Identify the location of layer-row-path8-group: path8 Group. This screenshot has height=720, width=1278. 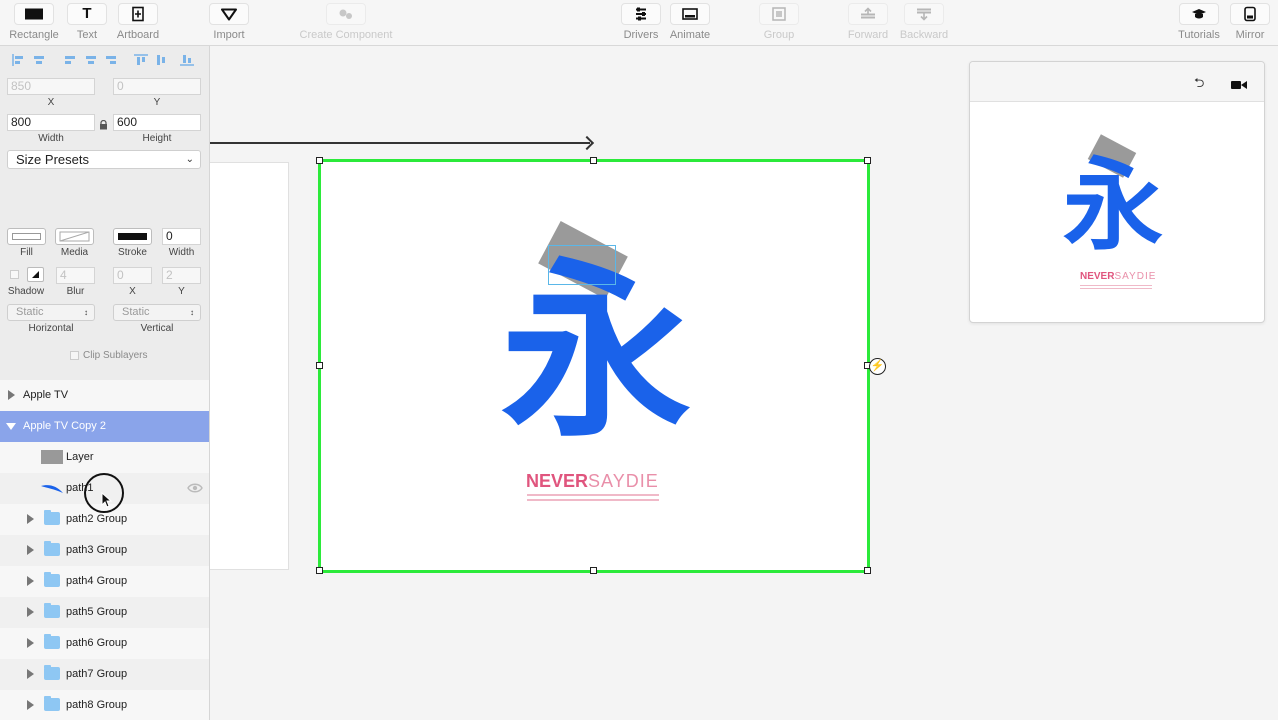
(104, 705).